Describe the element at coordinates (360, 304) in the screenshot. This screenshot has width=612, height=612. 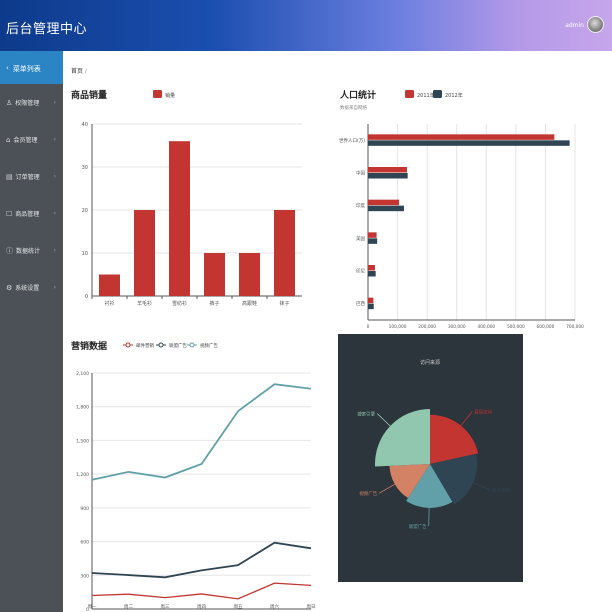
I see `y-tick-label: 巴西` at that location.